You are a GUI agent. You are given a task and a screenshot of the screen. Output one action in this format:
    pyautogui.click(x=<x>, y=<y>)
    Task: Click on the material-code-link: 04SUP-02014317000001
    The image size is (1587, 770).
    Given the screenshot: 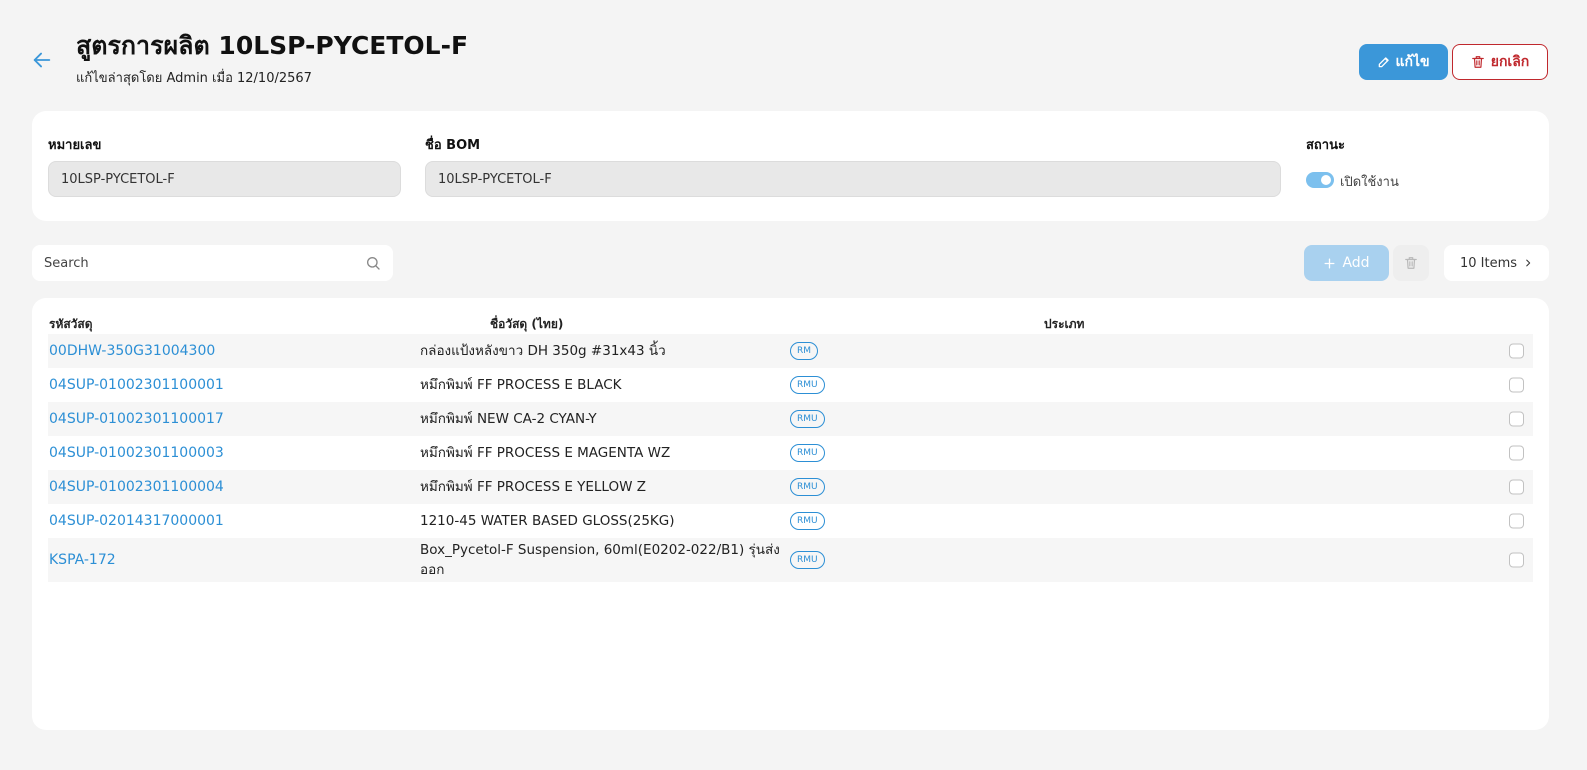 What is the action you would take?
    pyautogui.click(x=136, y=521)
    